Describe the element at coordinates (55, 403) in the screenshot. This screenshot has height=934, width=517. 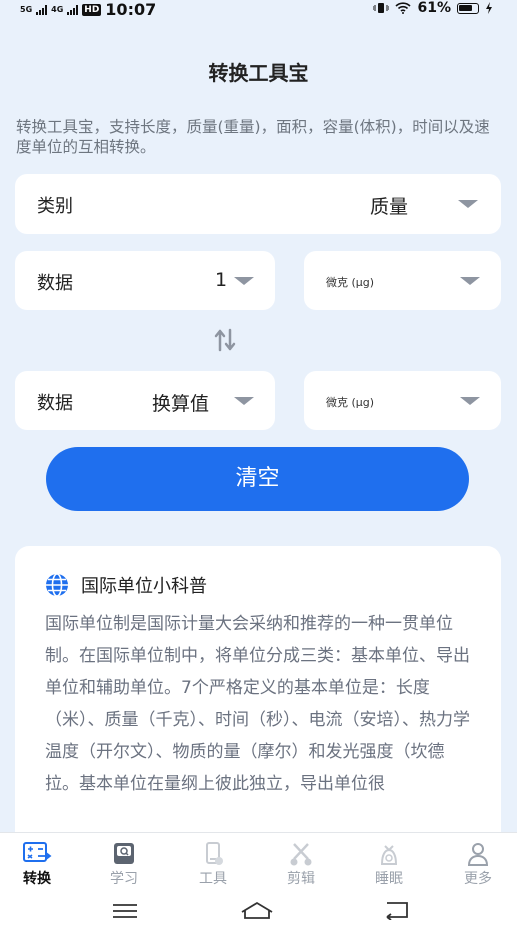
I see `output-label: 数据` at that location.